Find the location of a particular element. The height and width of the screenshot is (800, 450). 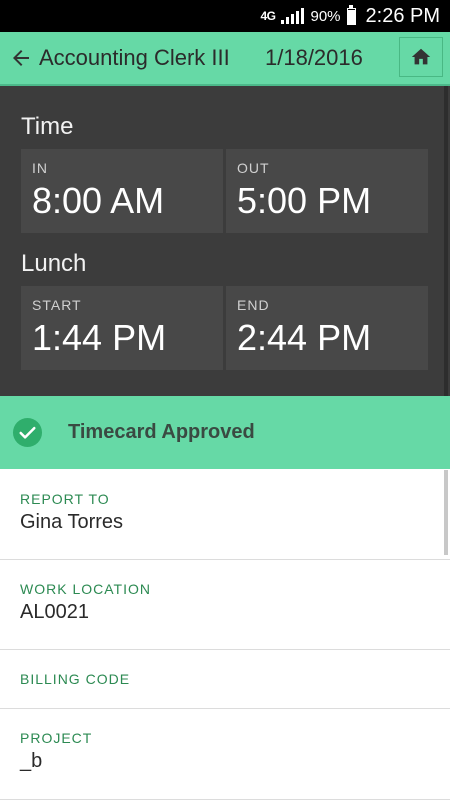

project-field: PROJECT _b is located at coordinates (225, 754).